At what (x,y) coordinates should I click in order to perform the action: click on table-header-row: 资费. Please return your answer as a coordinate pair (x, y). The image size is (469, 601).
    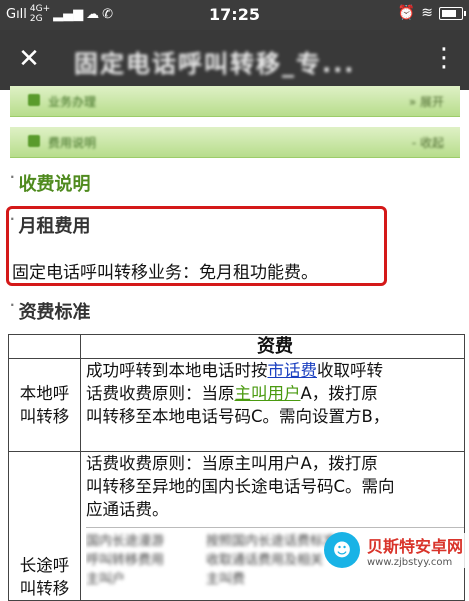
    Looking at the image, I should click on (236, 346).